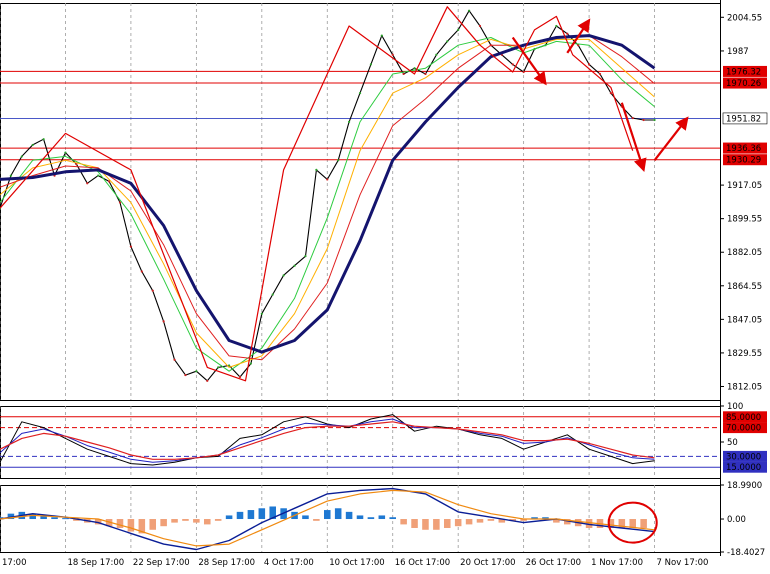 This screenshot has height=574, width=770. I want to click on level-tag-label-oscillator-3: 15.0000, so click(743, 468).